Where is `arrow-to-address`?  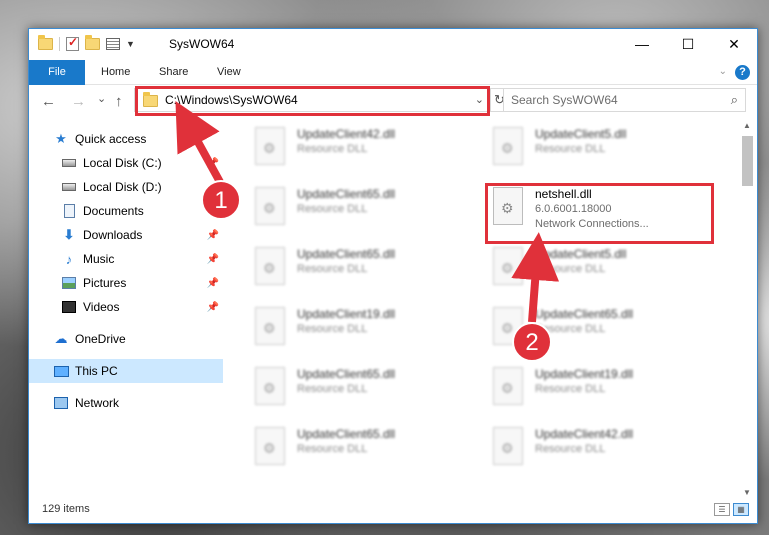
arrow-to-address is located at coordinates (199, 142).